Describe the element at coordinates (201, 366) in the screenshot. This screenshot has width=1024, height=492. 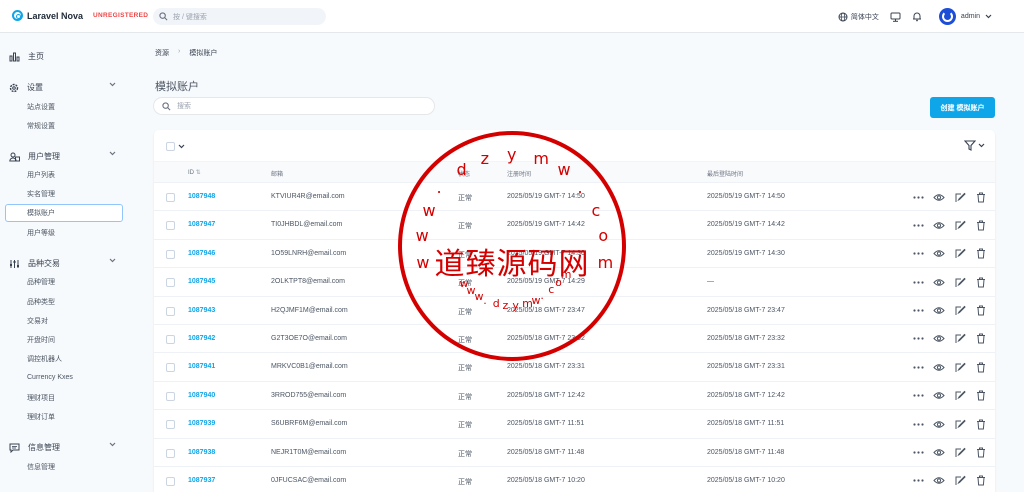
I see `row-id-link: 1087941` at that location.